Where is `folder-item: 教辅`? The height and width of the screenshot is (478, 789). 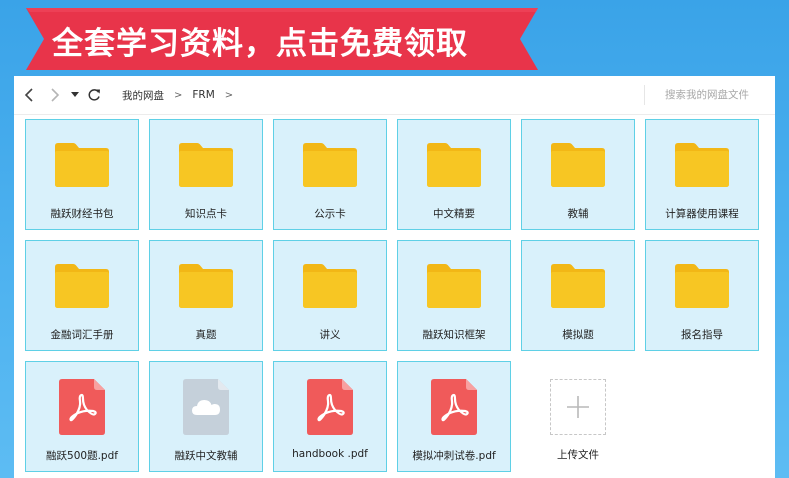
folder-item: 教辅 is located at coordinates (578, 174).